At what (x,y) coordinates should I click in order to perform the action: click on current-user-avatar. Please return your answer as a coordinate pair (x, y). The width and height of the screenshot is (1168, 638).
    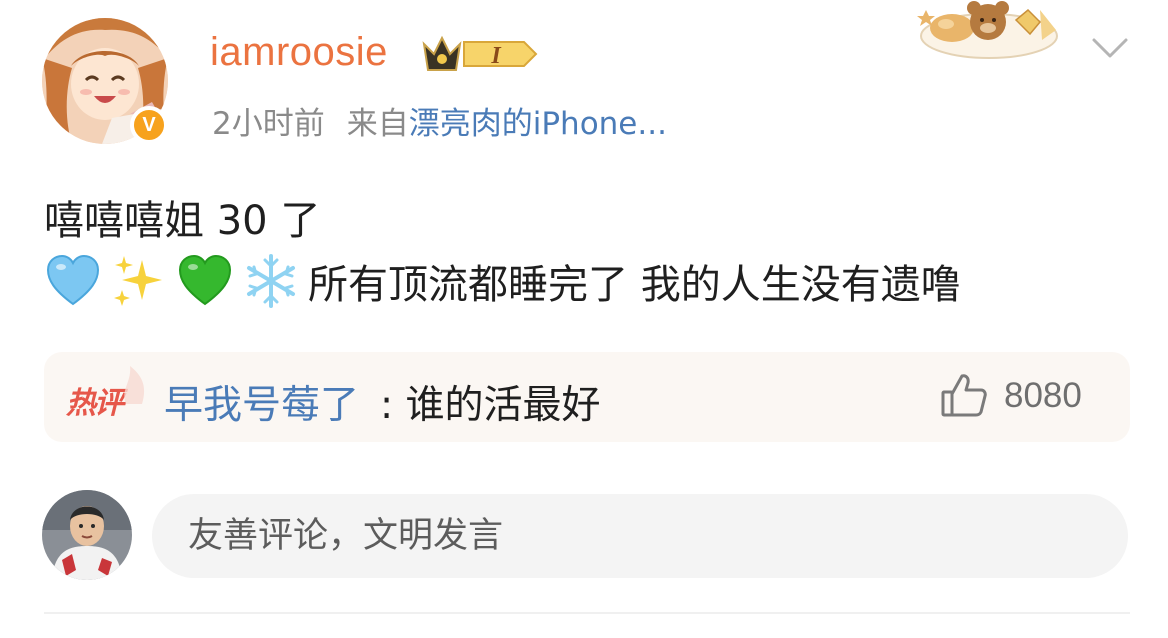
    Looking at the image, I should click on (87, 535).